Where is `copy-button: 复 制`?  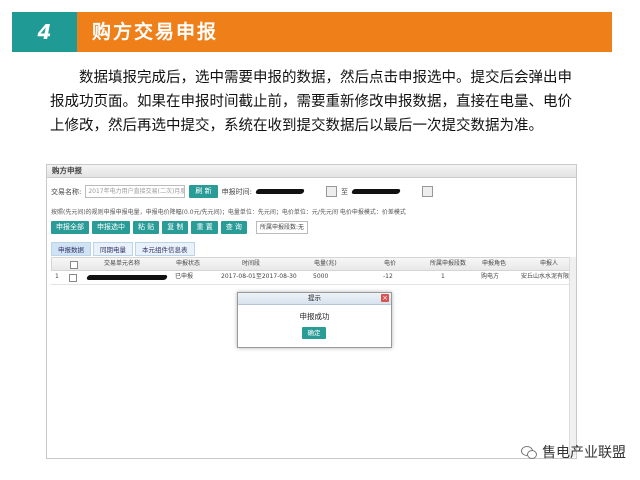 copy-button: 复 制 is located at coordinates (175, 227).